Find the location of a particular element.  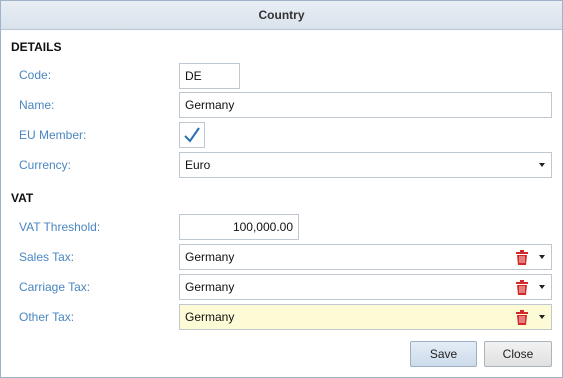

sales-tax-value: Germany is located at coordinates (210, 257).